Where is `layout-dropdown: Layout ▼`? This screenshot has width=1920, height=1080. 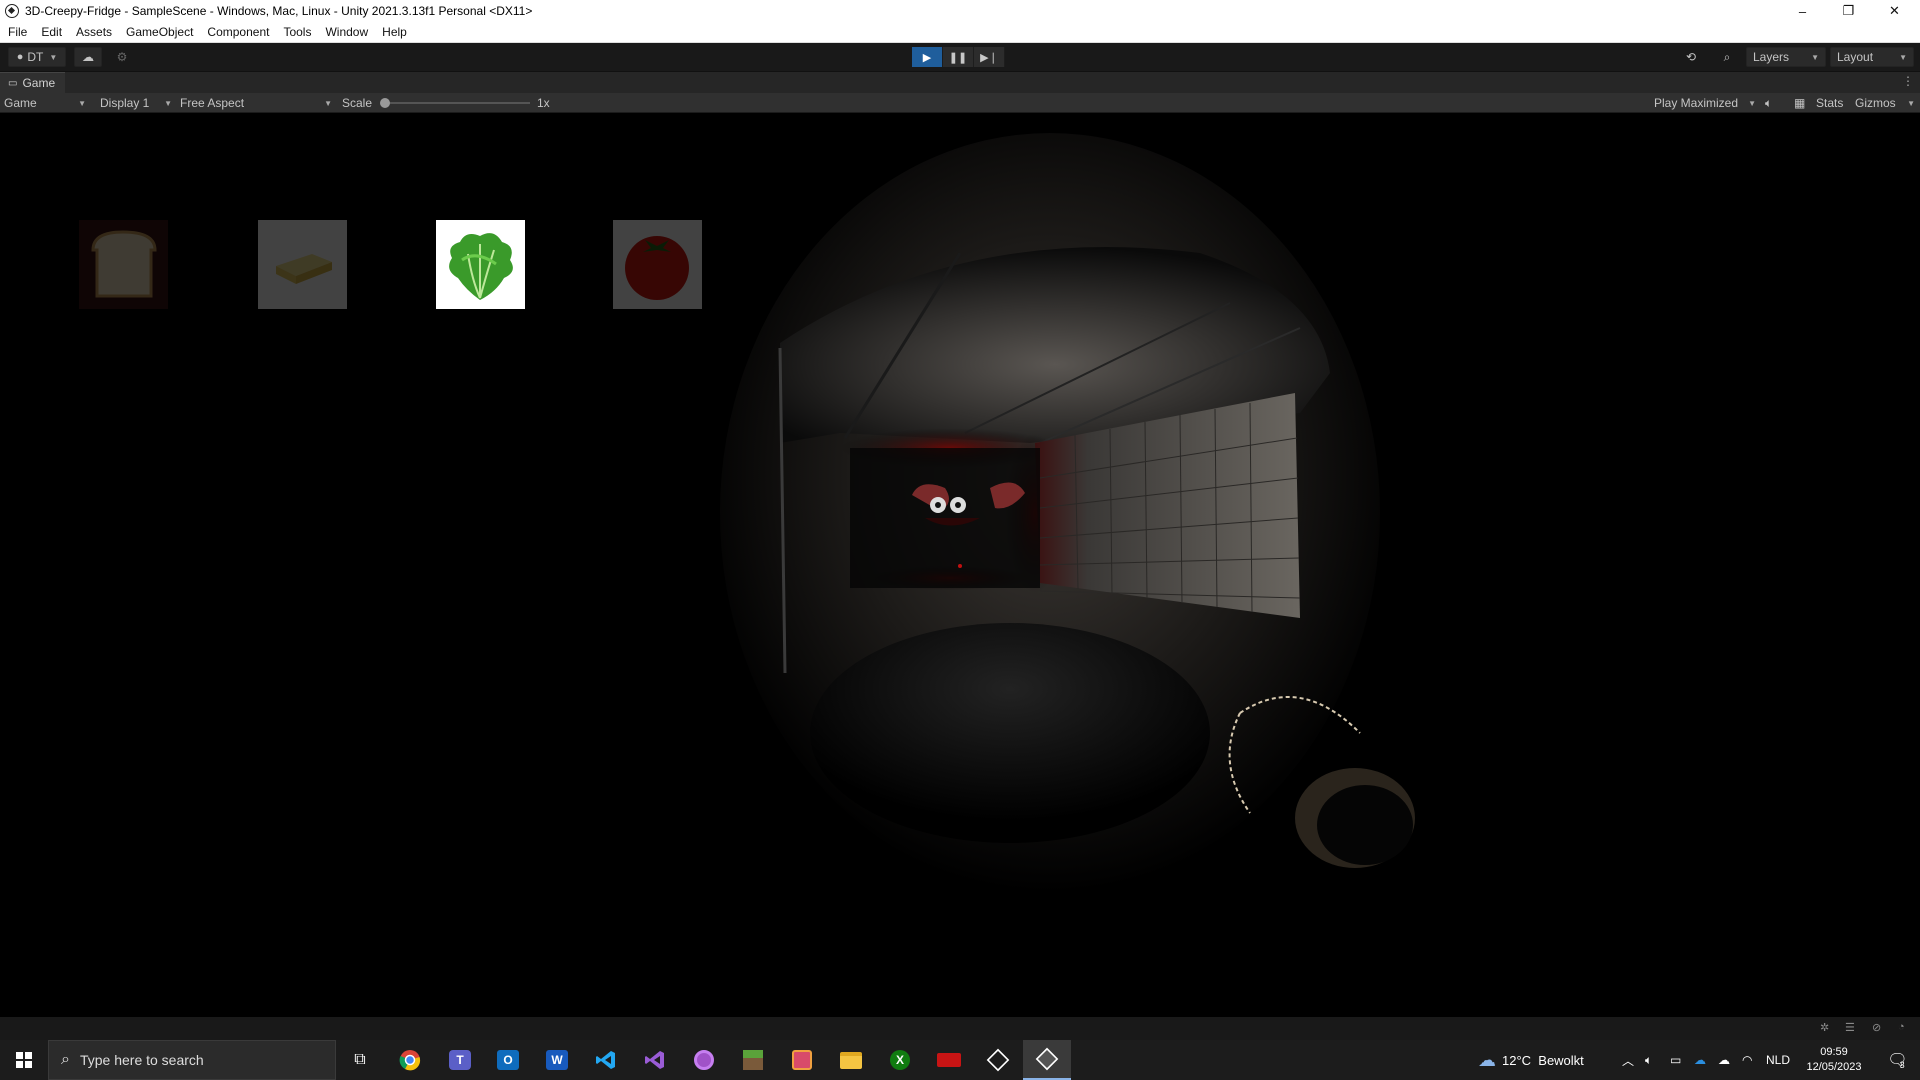 layout-dropdown: Layout ▼ is located at coordinates (1872, 57).